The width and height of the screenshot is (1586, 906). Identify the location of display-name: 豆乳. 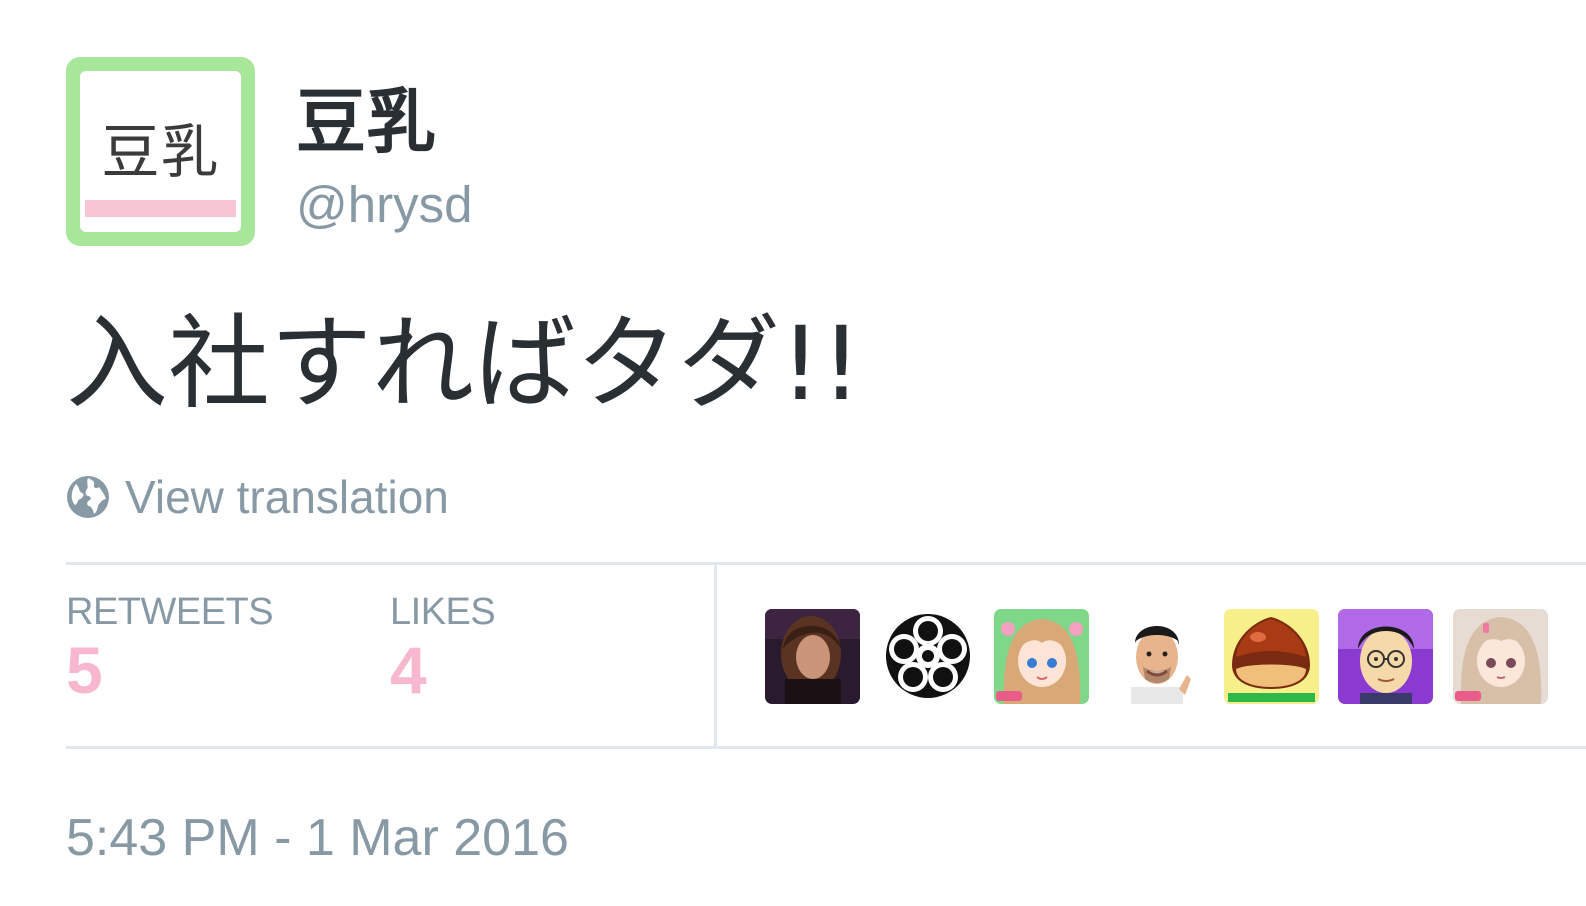
(366, 122).